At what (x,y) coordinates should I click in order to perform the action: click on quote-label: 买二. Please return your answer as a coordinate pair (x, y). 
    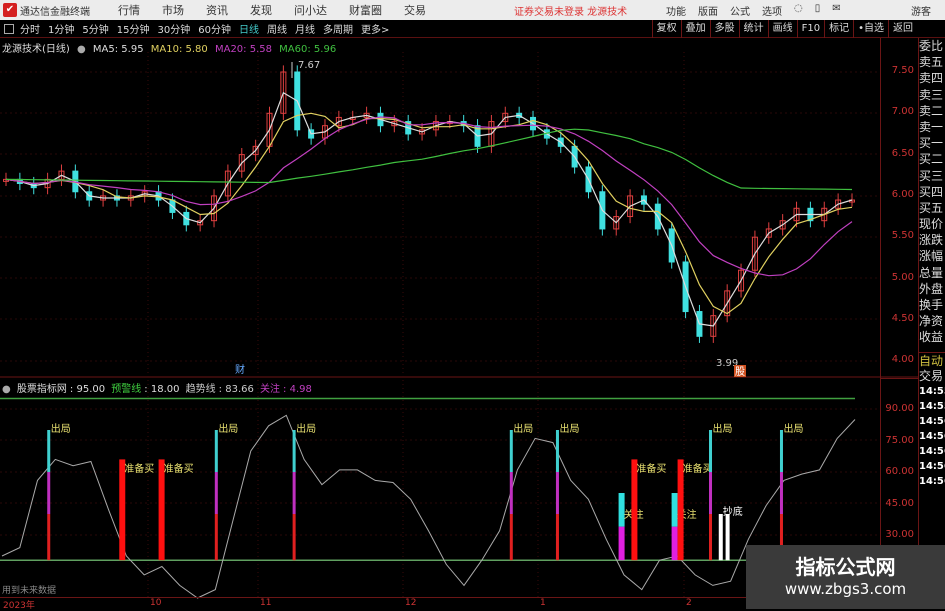
    Looking at the image, I should click on (931, 159).